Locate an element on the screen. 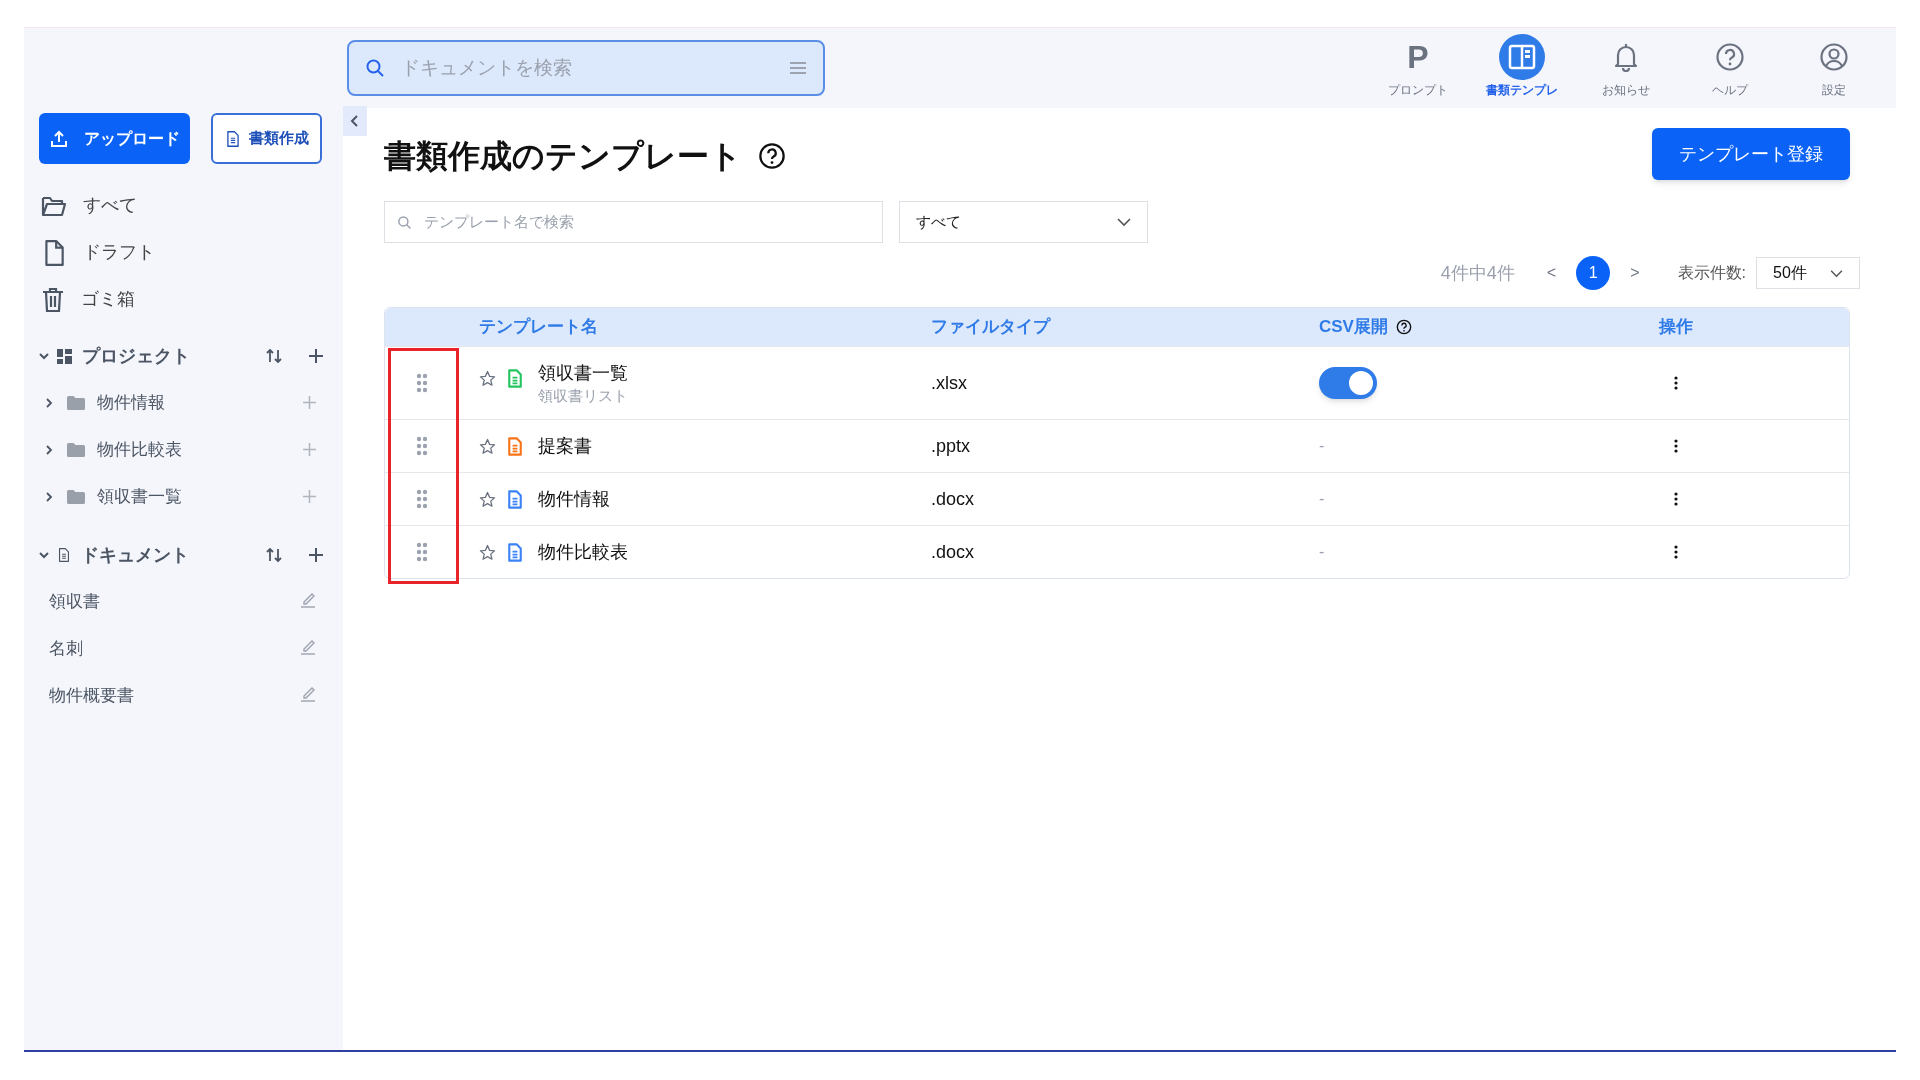 This screenshot has width=1920, height=1080. project-item: 物件比較表 is located at coordinates (139, 449).